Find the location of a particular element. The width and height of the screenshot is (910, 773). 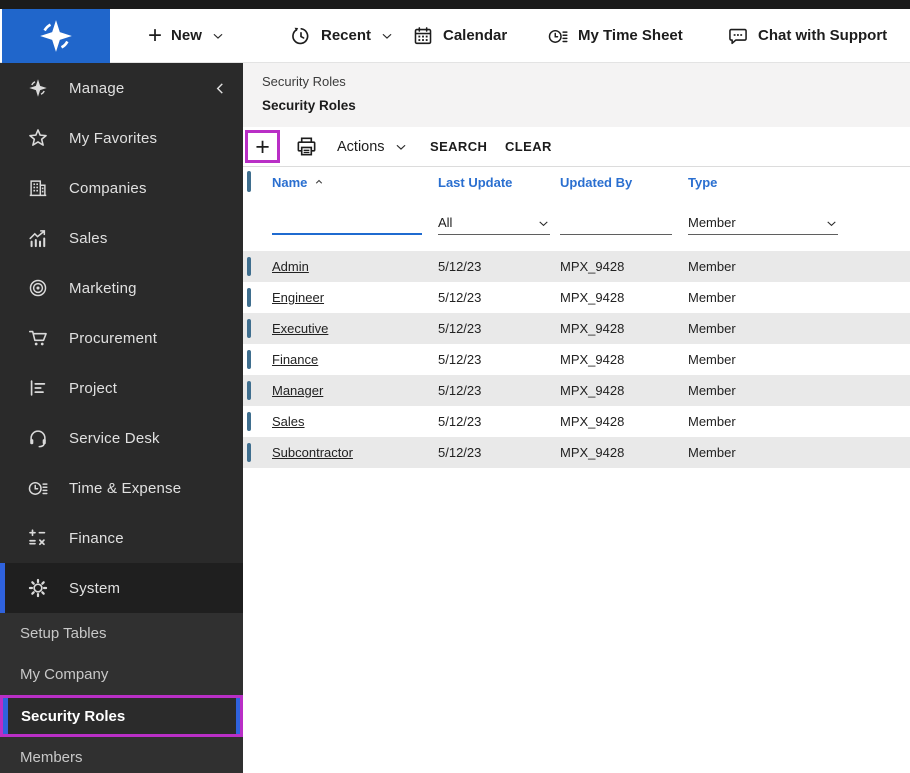

chat-bubble-icon is located at coordinates (738, 36).